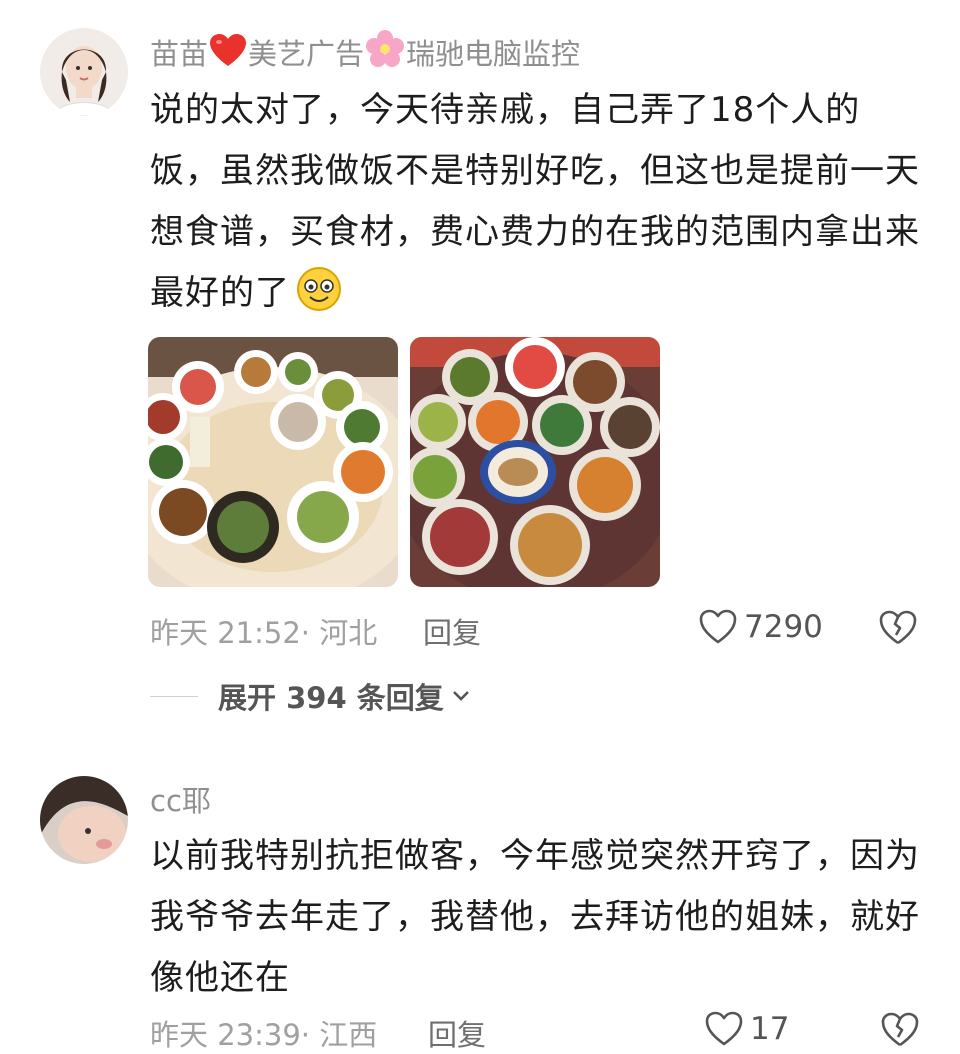 Image resolution: width=960 pixels, height=1054 pixels. Describe the element at coordinates (385, 52) in the screenshot. I see `flower-emoji` at that location.